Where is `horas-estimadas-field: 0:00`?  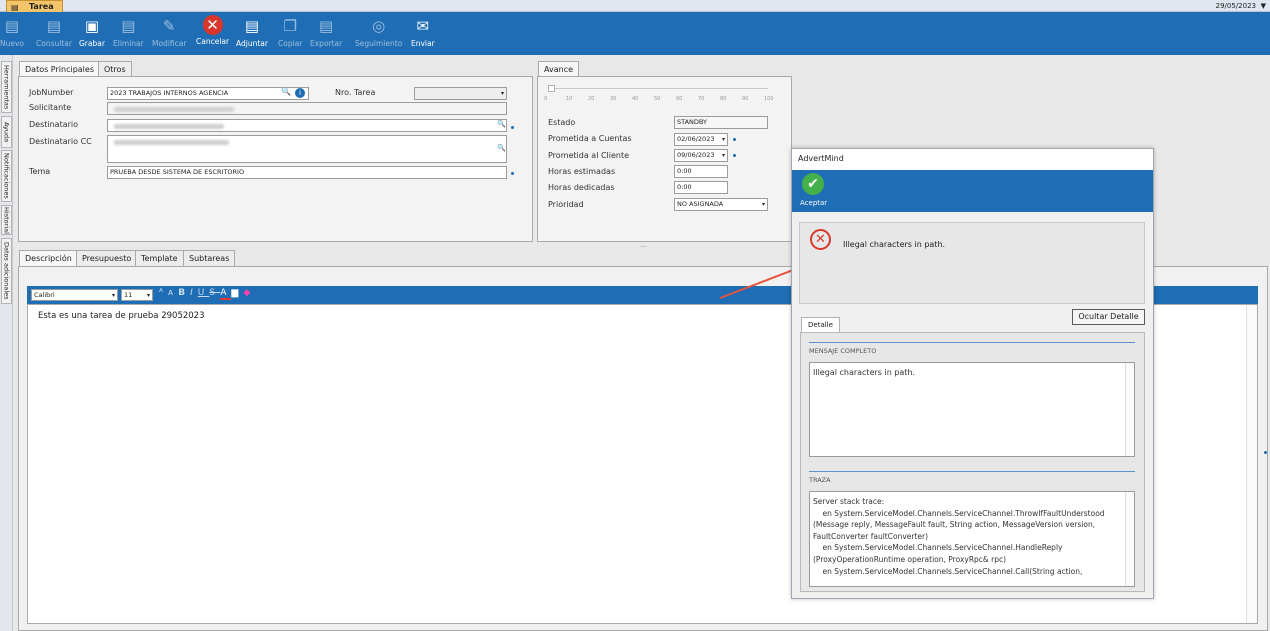
horas-estimadas-field: 0:00 is located at coordinates (701, 171).